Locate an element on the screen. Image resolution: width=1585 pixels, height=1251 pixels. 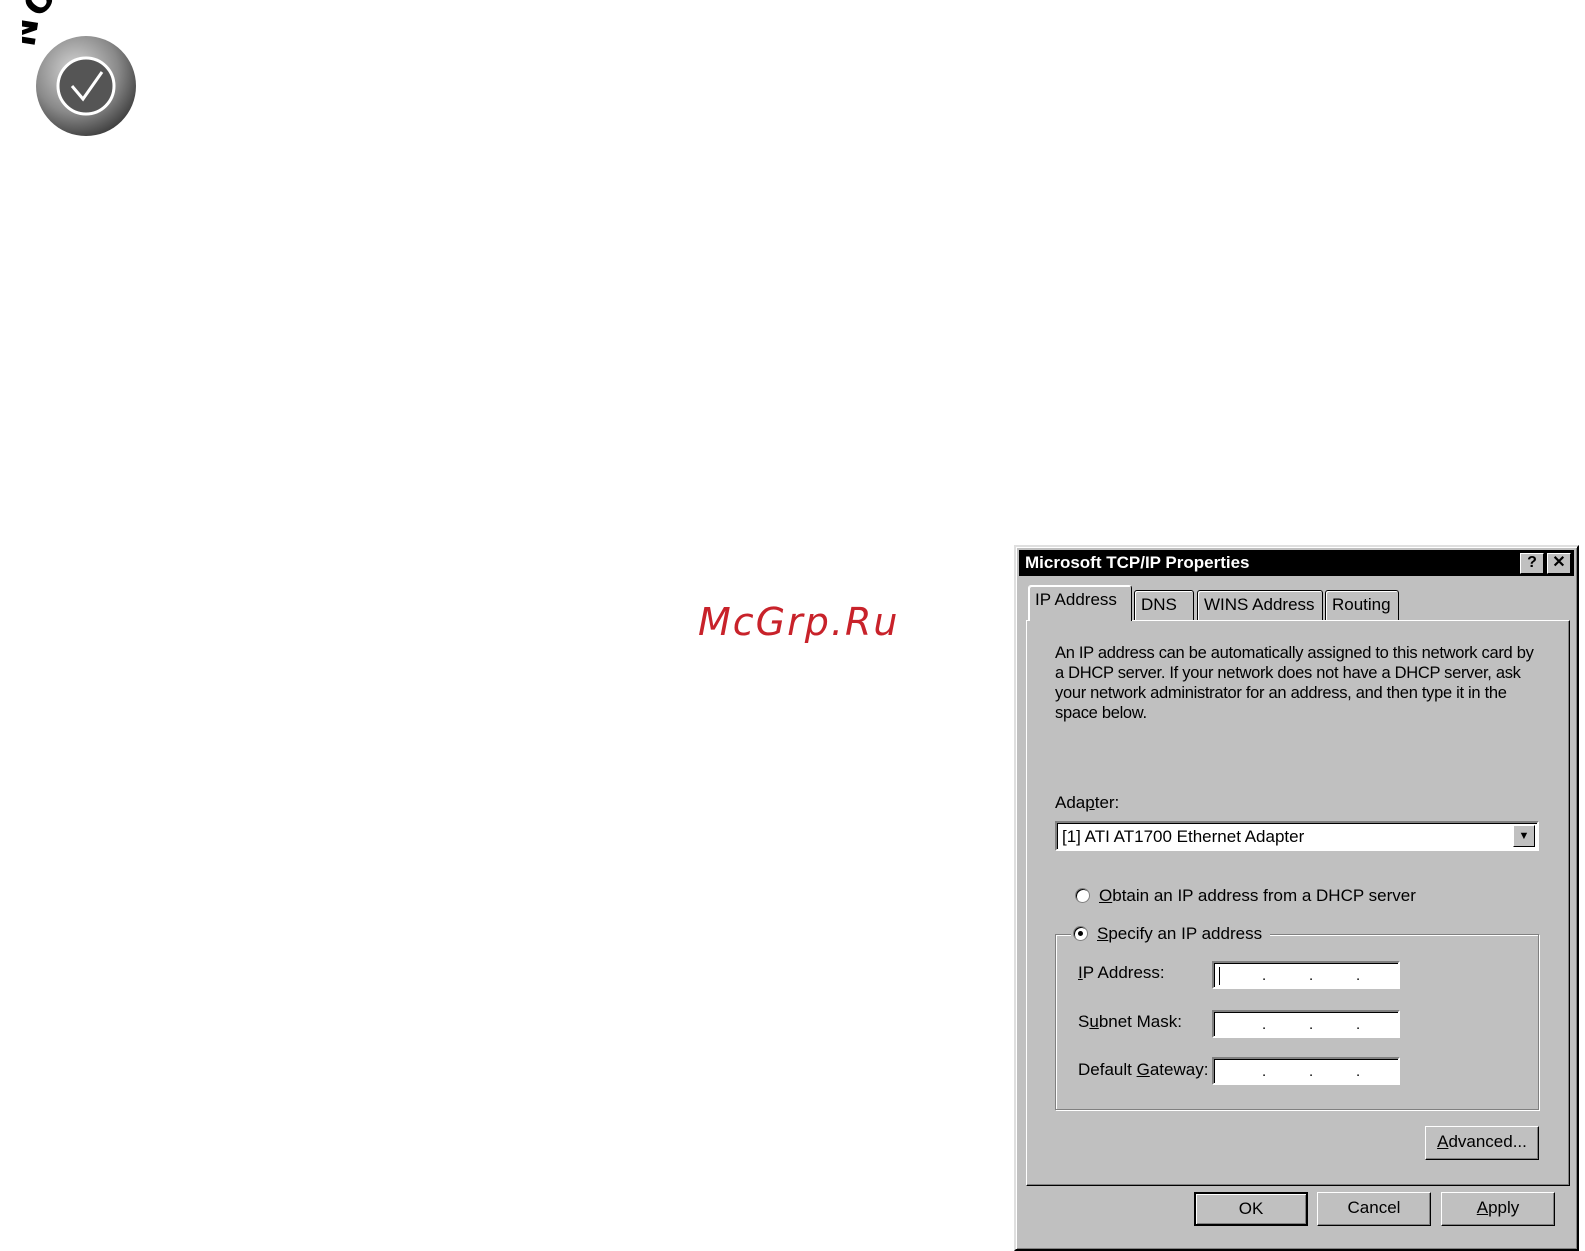
tab-routing: Routing is located at coordinates (1362, 605).